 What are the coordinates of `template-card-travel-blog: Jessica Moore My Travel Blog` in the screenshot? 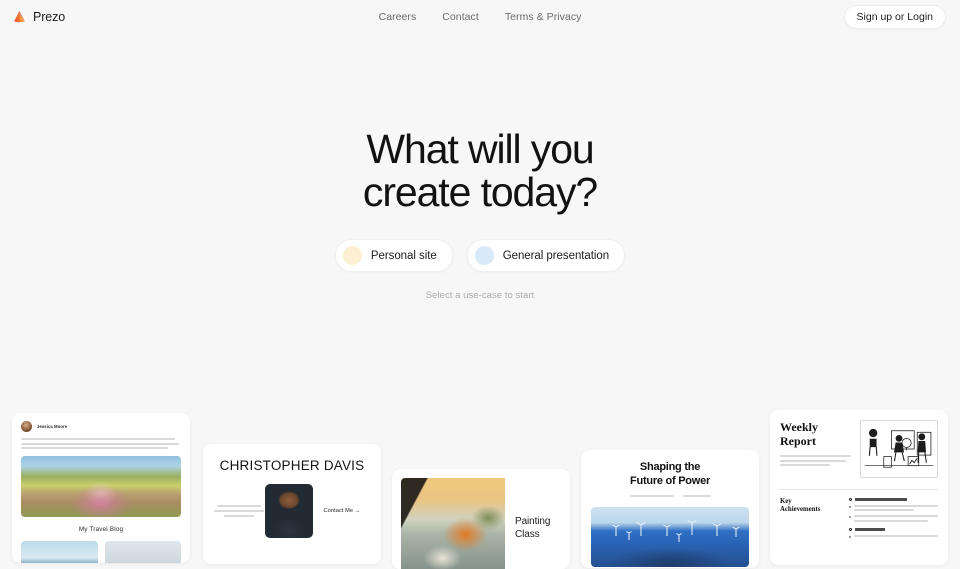 It's located at (101, 488).